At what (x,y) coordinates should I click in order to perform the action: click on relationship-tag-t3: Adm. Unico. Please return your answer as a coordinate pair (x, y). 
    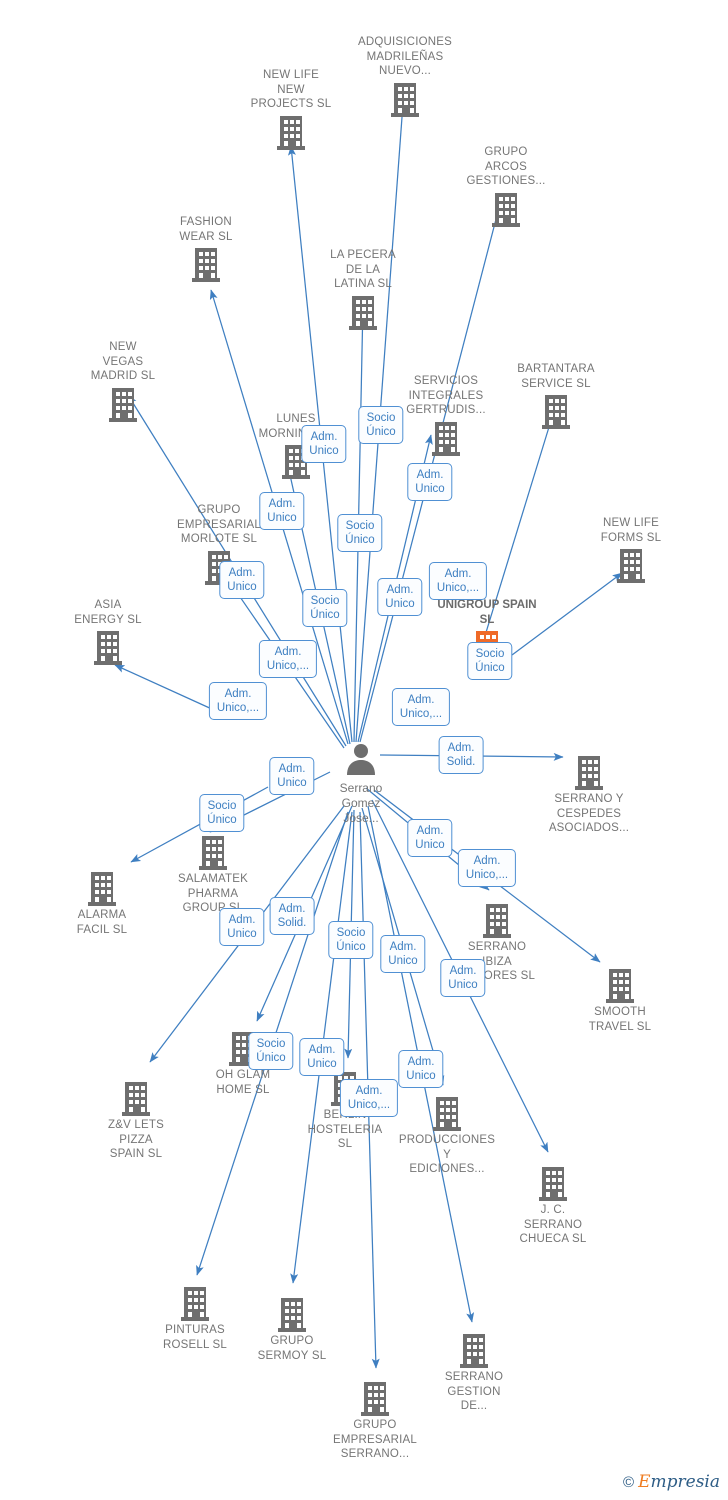
    Looking at the image, I should click on (430, 482).